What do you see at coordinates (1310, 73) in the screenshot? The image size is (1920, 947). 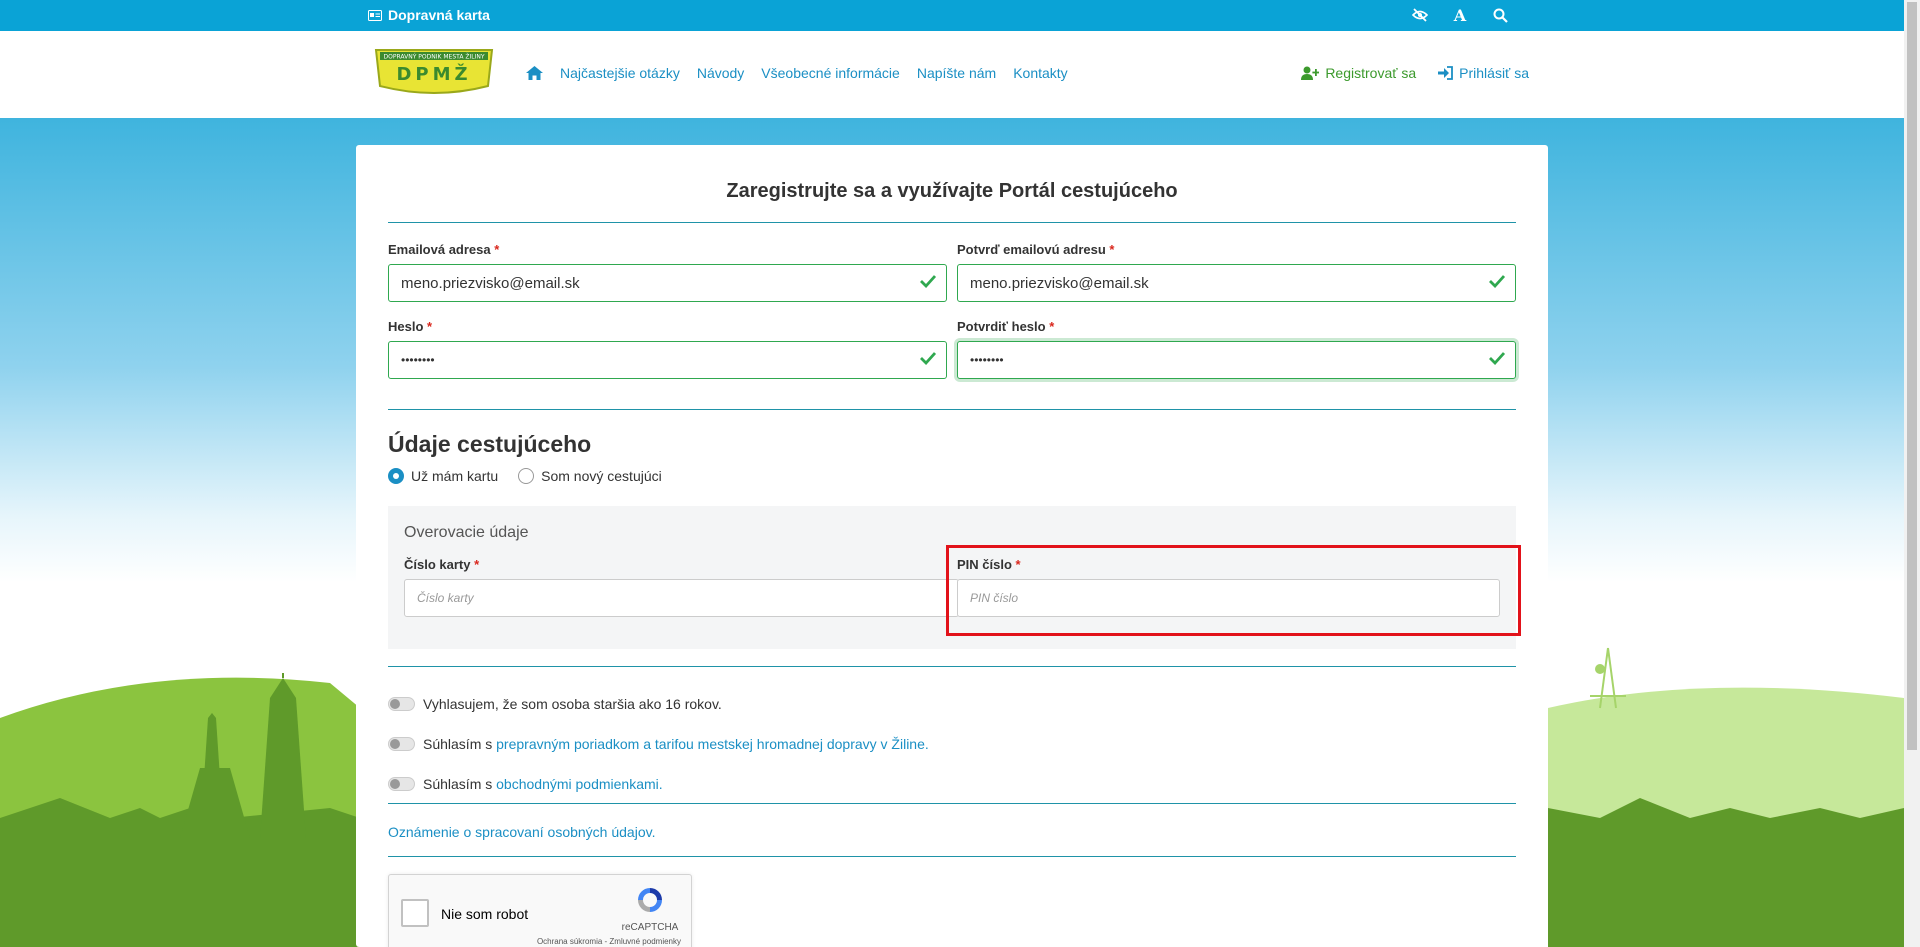 I see `user-plus-icon` at bounding box center [1310, 73].